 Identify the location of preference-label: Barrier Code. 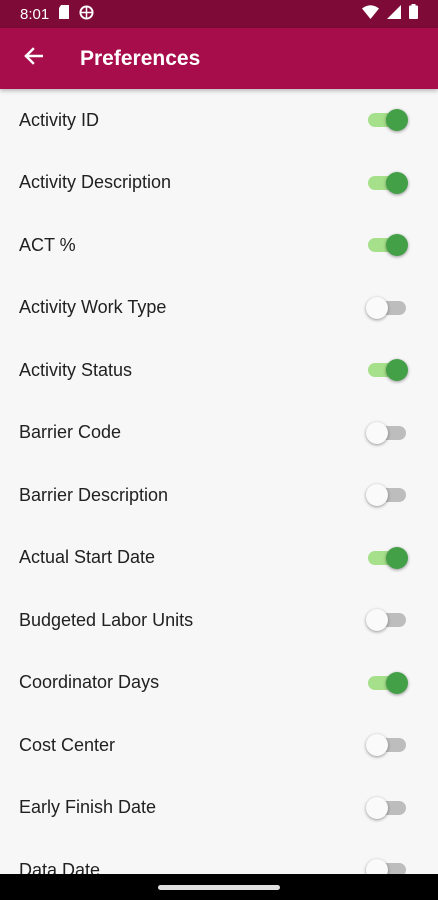
(70, 432).